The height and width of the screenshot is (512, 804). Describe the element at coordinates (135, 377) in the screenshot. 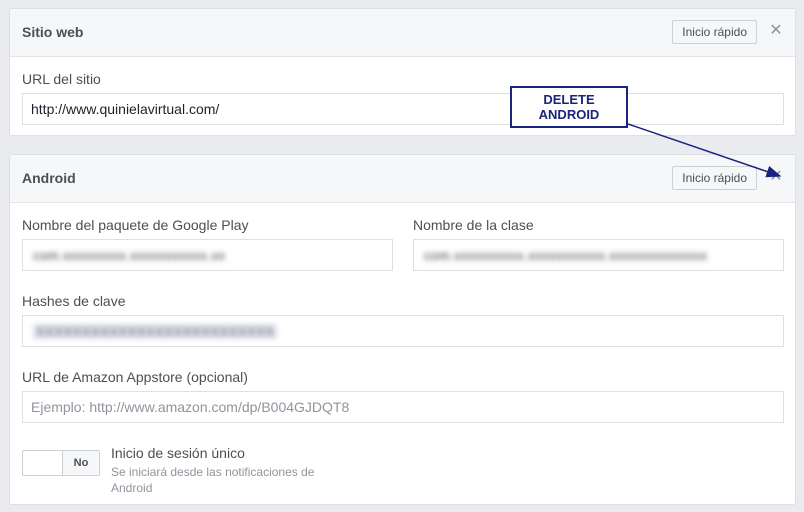

I see `amazon-url-label: URL de Amazon Appstore (opcional)` at that location.